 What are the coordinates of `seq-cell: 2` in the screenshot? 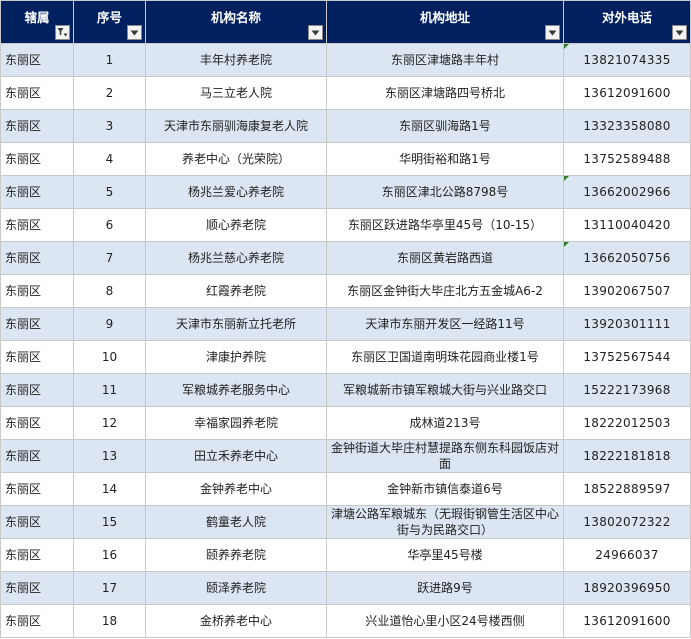 It's located at (109, 93).